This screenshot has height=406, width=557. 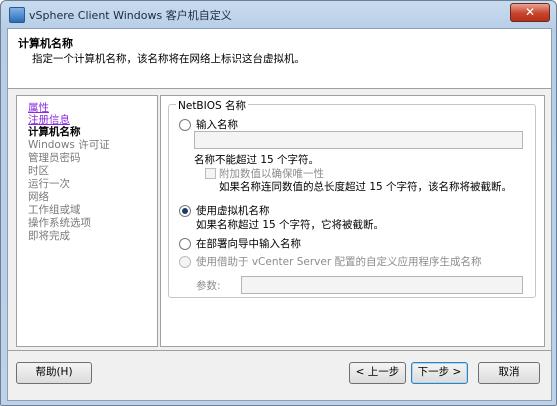 What do you see at coordinates (130, 15) in the screenshot?
I see `window-title: vSphere Client Windows 客户机自定义` at bounding box center [130, 15].